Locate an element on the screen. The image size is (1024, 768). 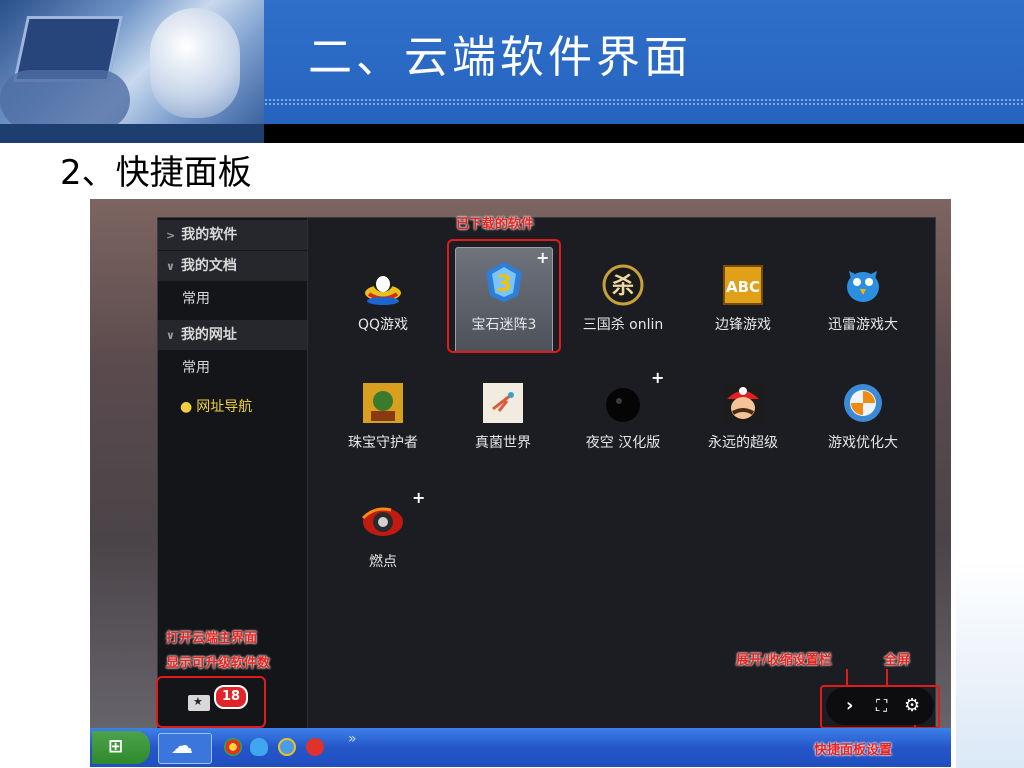
abc-game-icon: ABC is located at coordinates (743, 285).